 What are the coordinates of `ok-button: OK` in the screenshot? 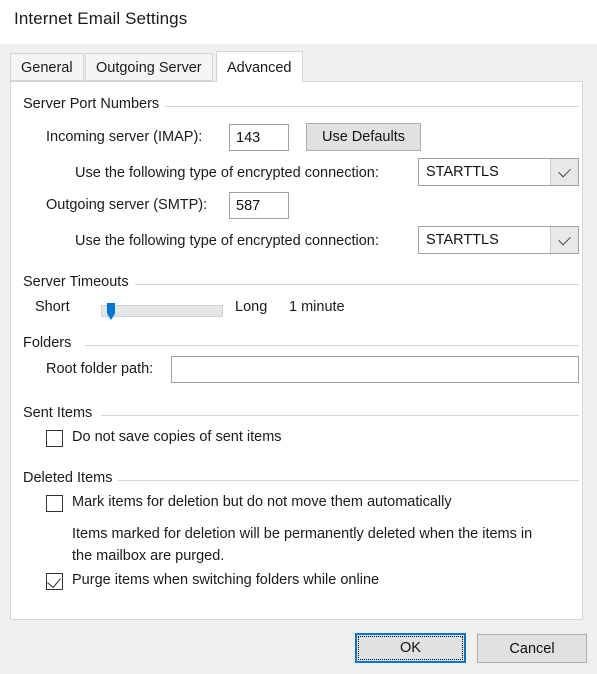 It's located at (410, 648).